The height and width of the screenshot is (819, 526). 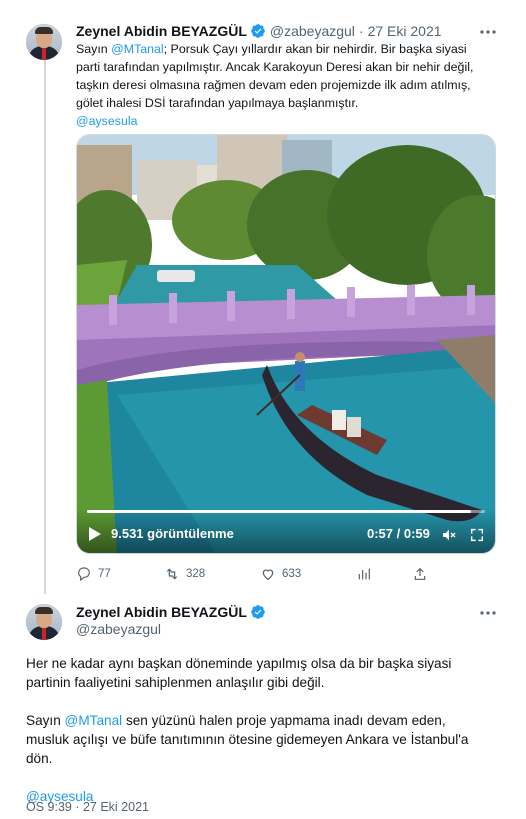 I want to click on tweet-actions: 77 328 633, so click(x=266, y=575).